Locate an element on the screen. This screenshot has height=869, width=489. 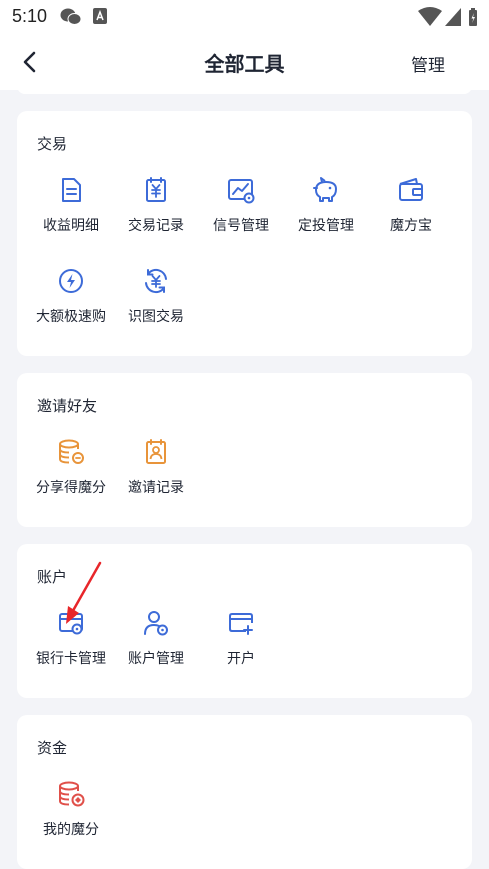
invite-record-icon is located at coordinates (156, 451).